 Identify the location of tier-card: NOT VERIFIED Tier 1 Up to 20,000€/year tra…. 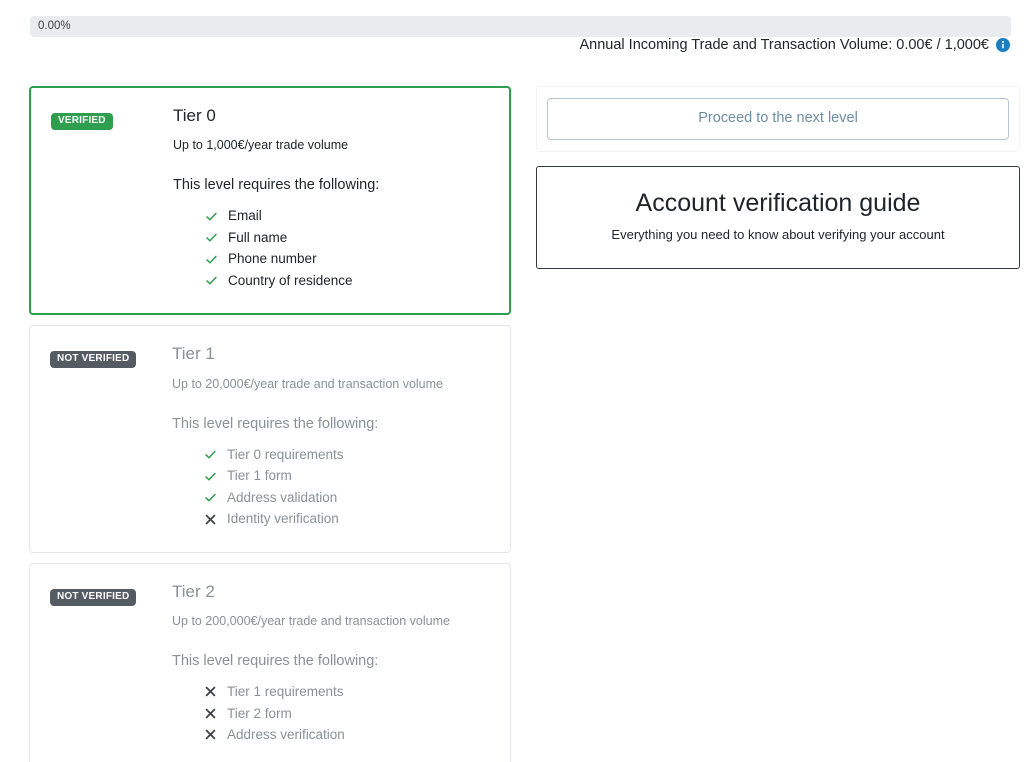
(270, 439).